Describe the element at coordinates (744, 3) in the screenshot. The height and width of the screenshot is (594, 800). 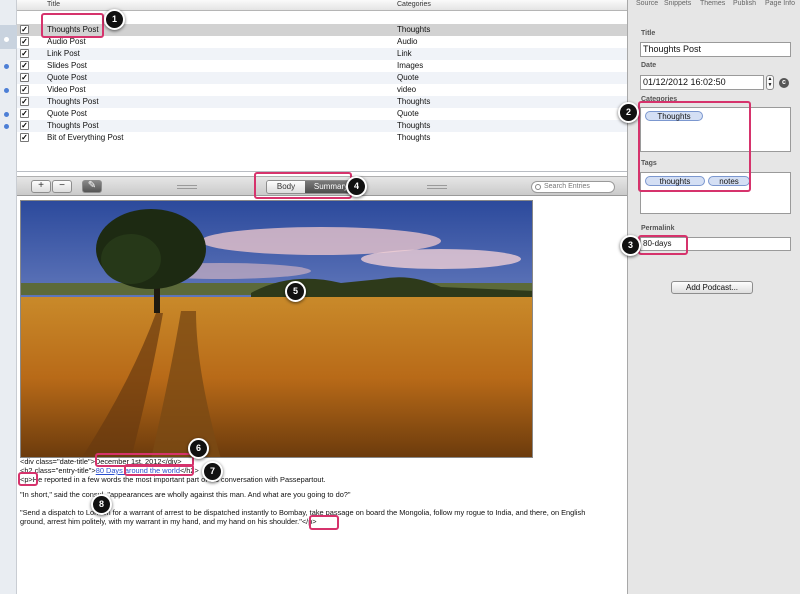
I see `tab-publish: Publish` at that location.